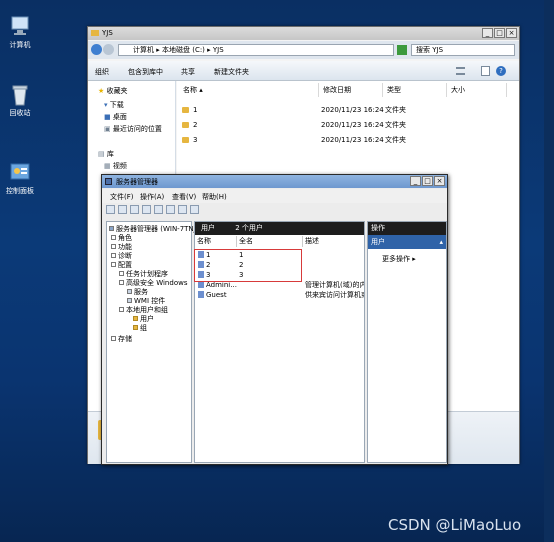  I want to click on file-row: 2 2020/11/23 16:24 文件夹, so click(347, 125).